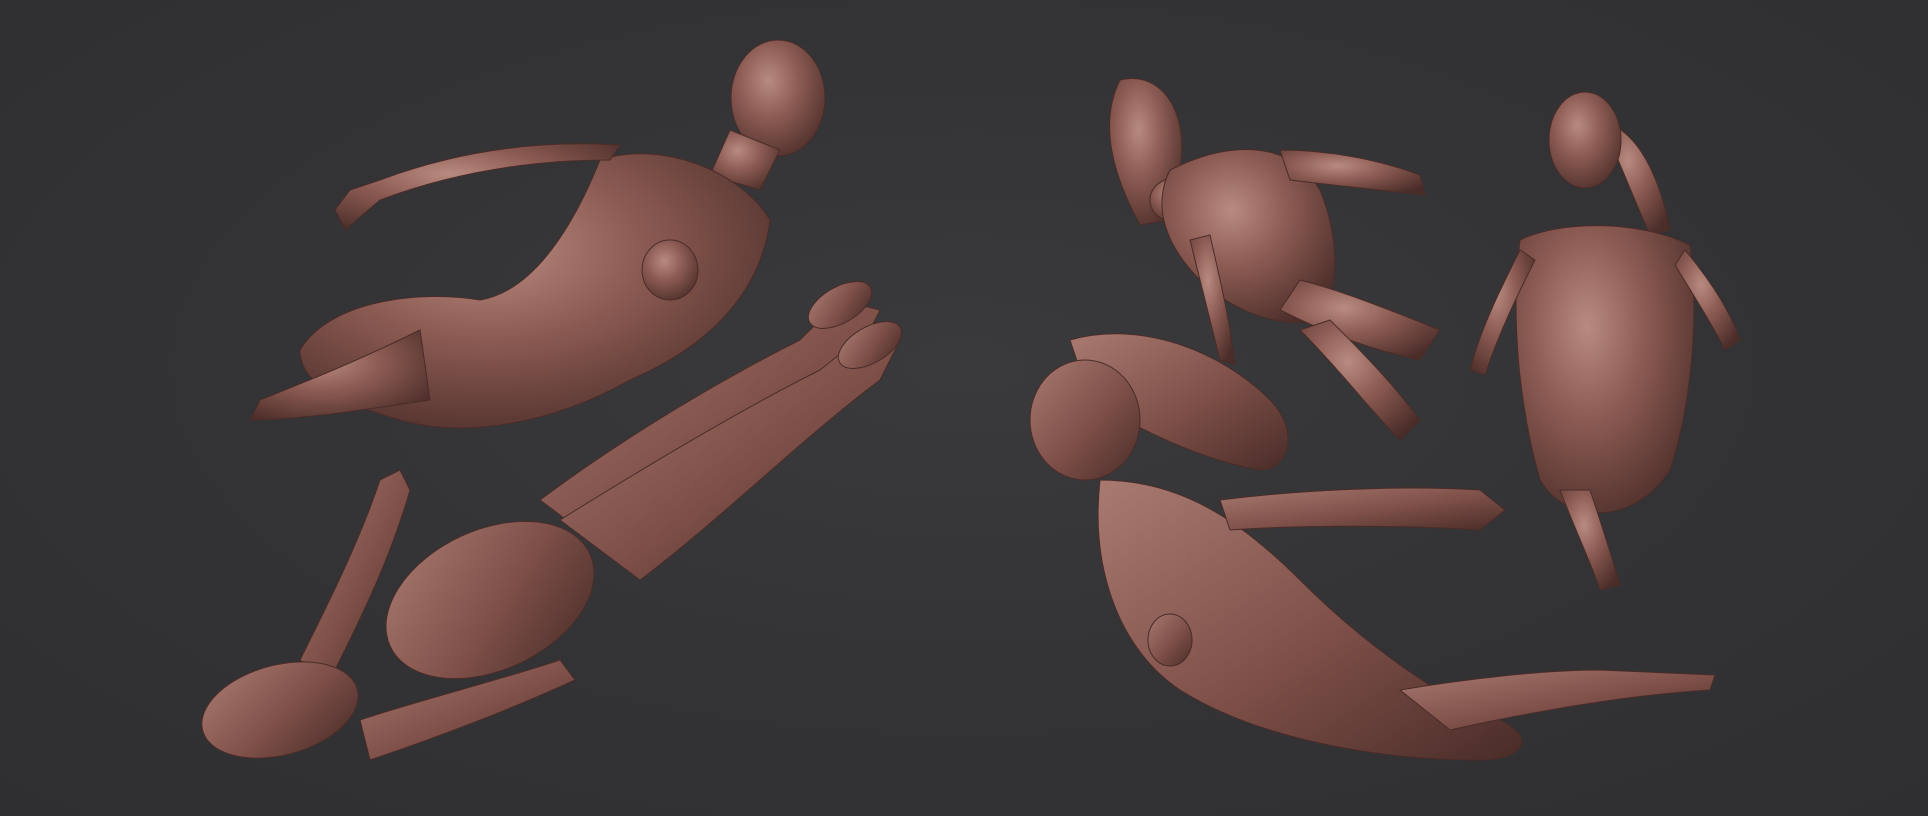  What do you see at coordinates (537, 234) in the screenshot?
I see `sculpt-figure-flying-side` at bounding box center [537, 234].